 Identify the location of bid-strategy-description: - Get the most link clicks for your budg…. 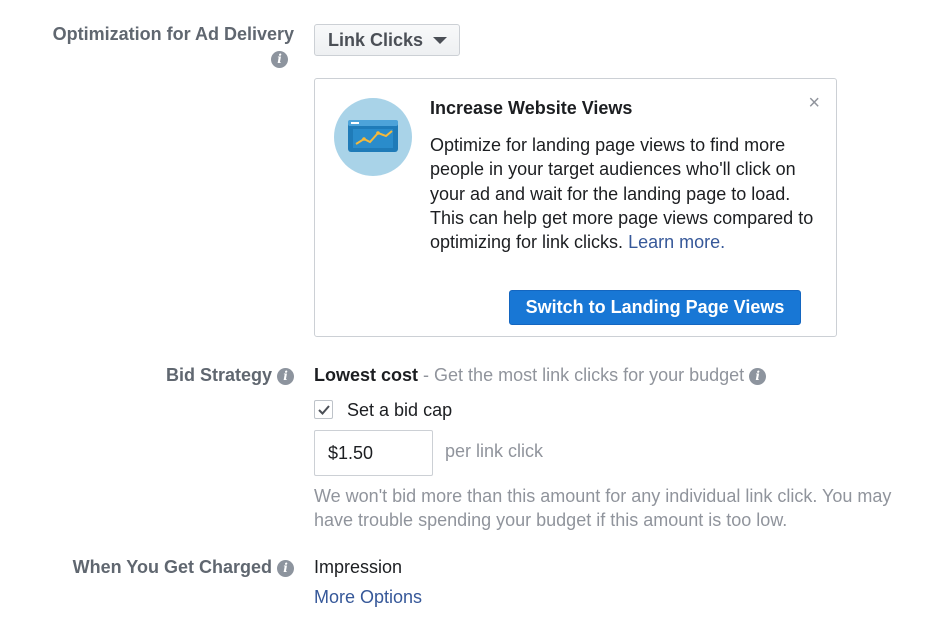
(584, 375).